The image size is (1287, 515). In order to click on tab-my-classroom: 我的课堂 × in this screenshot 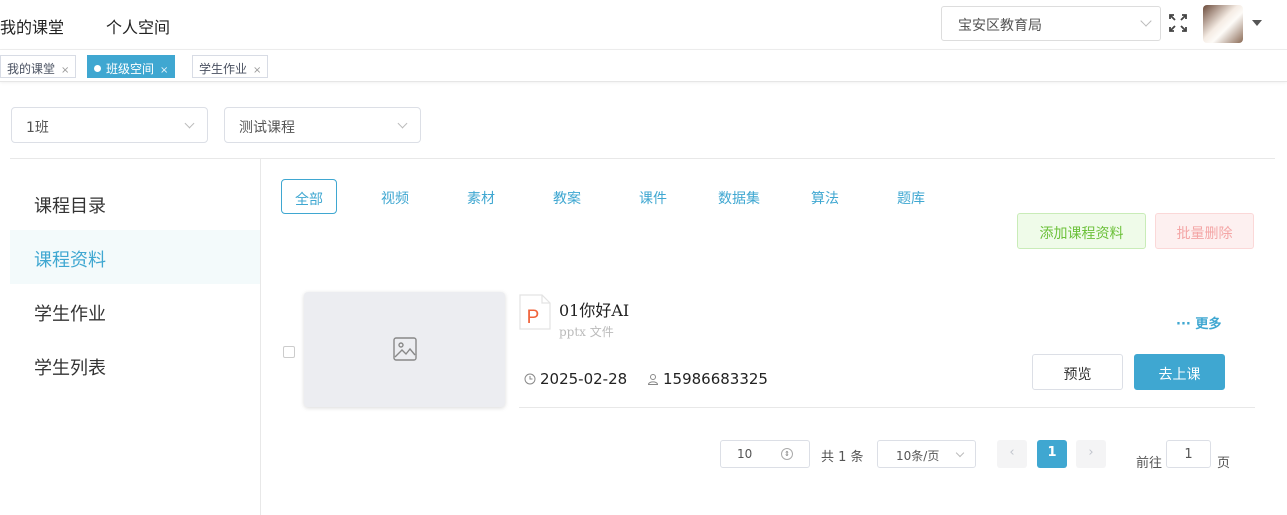, I will do `click(38, 66)`.